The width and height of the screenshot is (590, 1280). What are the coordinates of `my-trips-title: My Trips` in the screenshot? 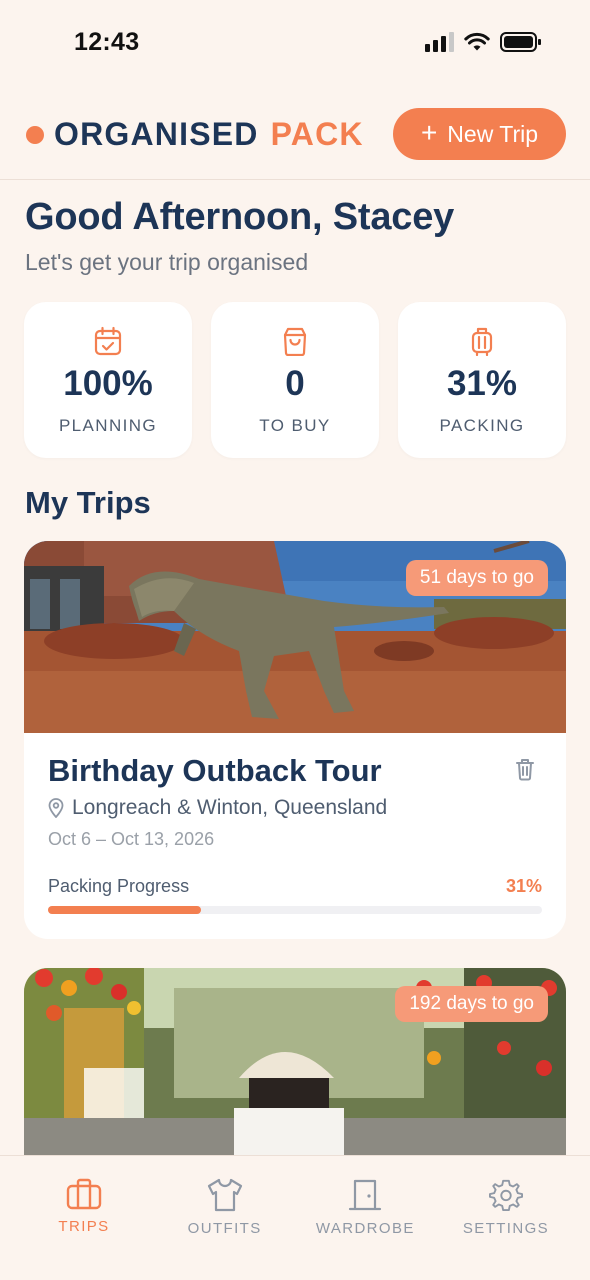 It's located at (88, 502).